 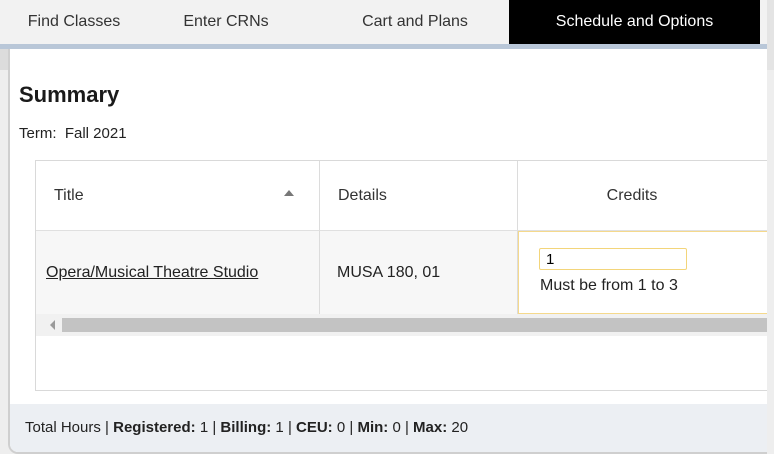 I want to click on tab-cart-and-plans: Cart and Plans, so click(x=415, y=22).